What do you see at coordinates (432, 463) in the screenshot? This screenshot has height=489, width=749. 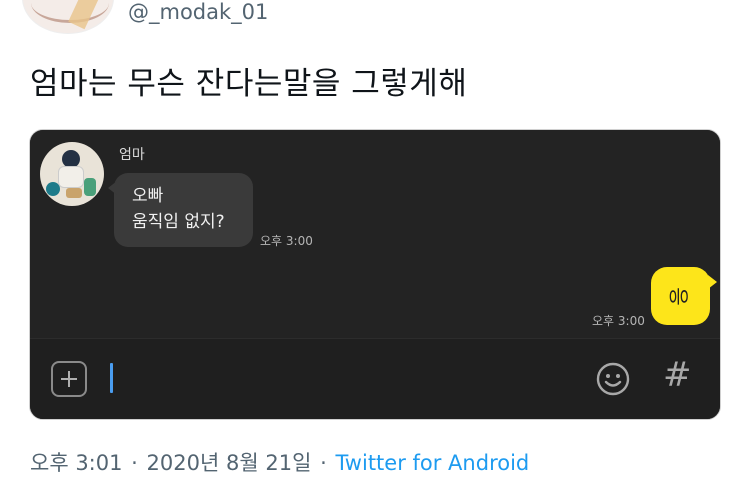 I see `tweet-source: Twitter for Android` at bounding box center [432, 463].